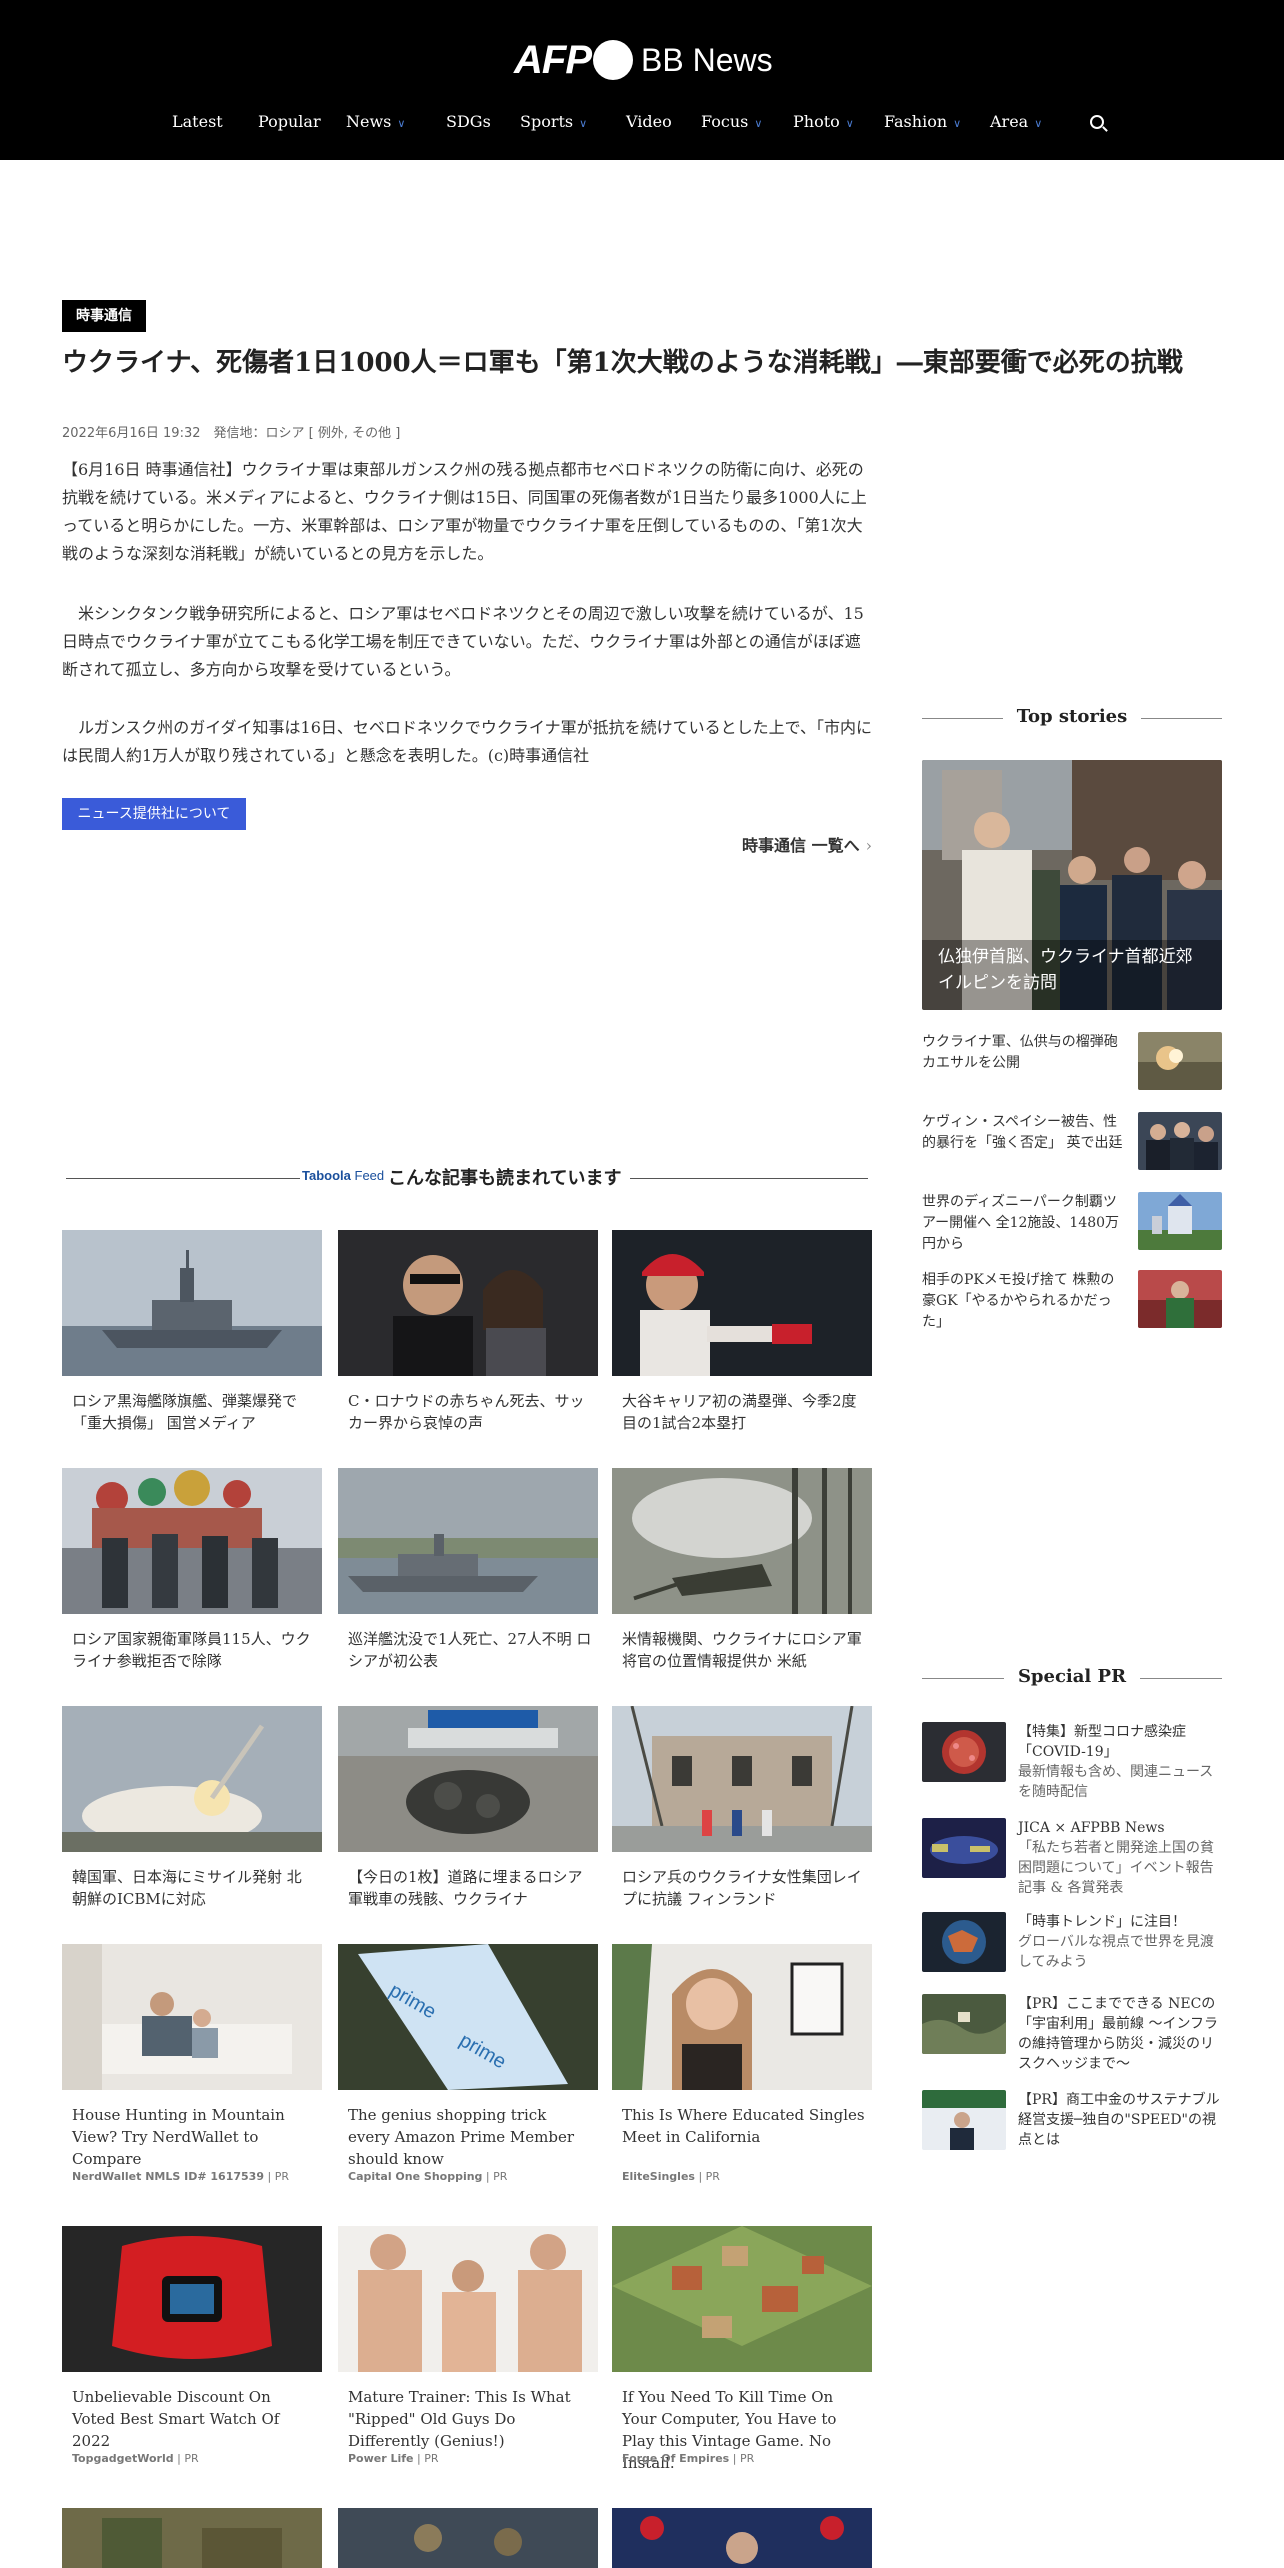 Image resolution: width=1284 pixels, height=2568 pixels. I want to click on nav-item-news: News ∨, so click(375, 121).